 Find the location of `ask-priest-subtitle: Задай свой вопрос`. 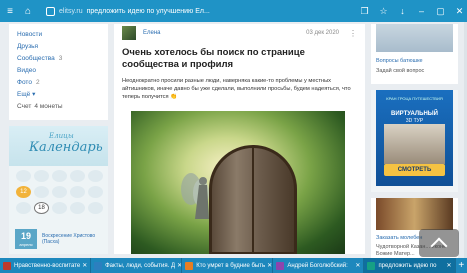

ask-priest-subtitle: Задай свой вопрос is located at coordinates (400, 71).